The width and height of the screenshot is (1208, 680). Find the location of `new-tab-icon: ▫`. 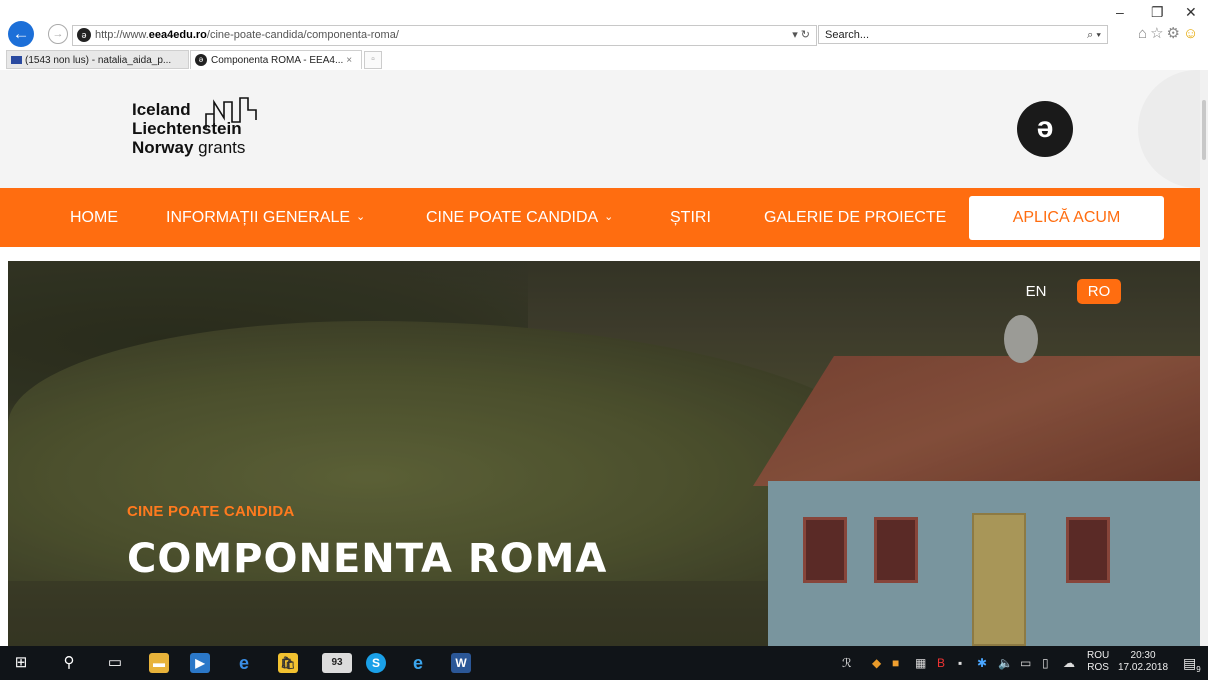

new-tab-icon: ▫ is located at coordinates (373, 59).